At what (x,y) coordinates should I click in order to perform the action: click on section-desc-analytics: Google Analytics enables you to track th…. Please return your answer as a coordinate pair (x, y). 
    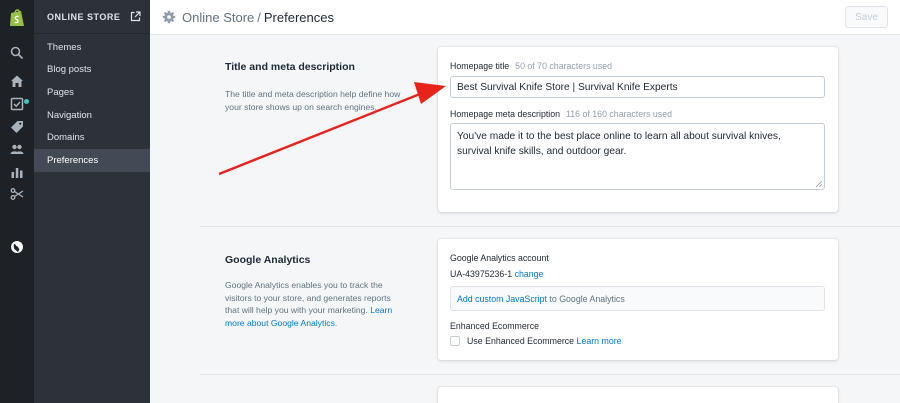
    Looking at the image, I should click on (315, 304).